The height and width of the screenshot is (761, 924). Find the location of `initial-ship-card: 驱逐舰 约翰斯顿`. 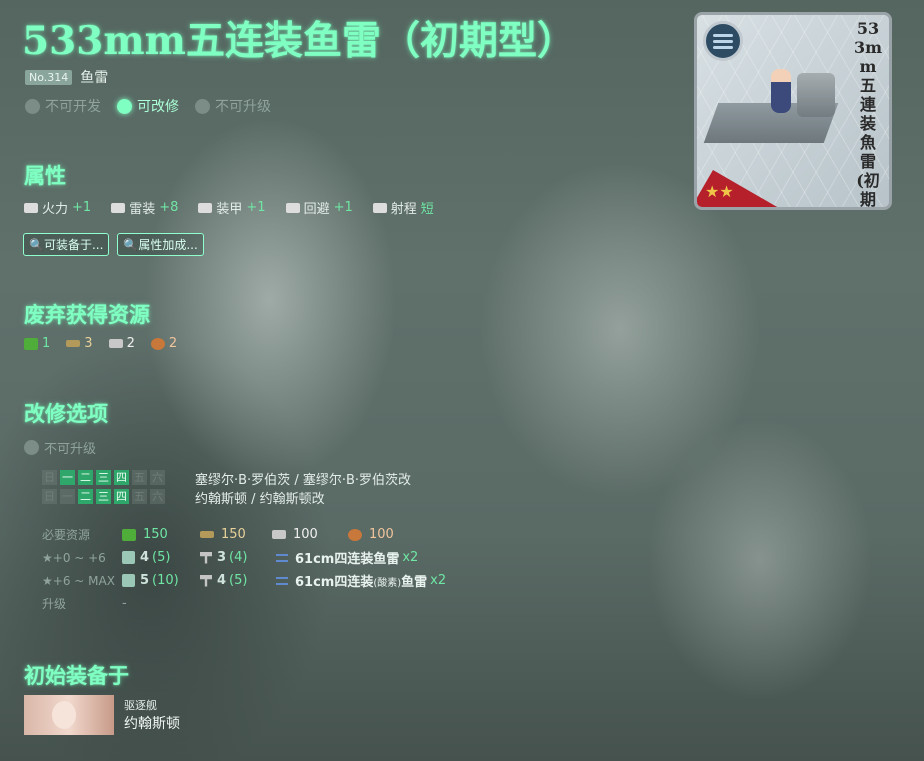

initial-ship-card: 驱逐舰 约翰斯顿 is located at coordinates (102, 715).